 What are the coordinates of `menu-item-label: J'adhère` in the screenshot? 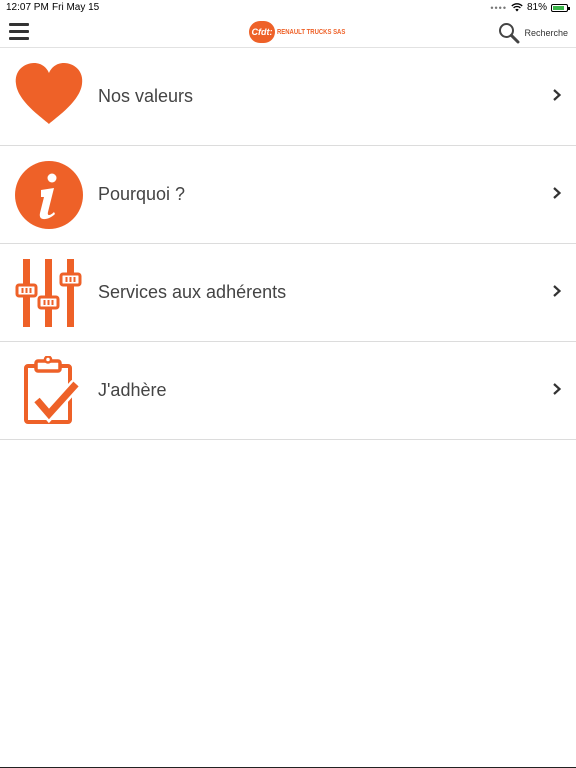 It's located at (132, 390).